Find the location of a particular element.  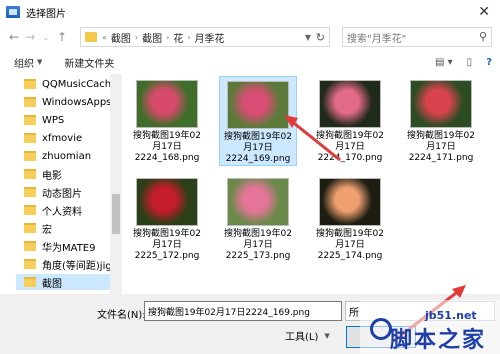

recent-dropdown-icon: ⌄ is located at coordinates (46, 37).